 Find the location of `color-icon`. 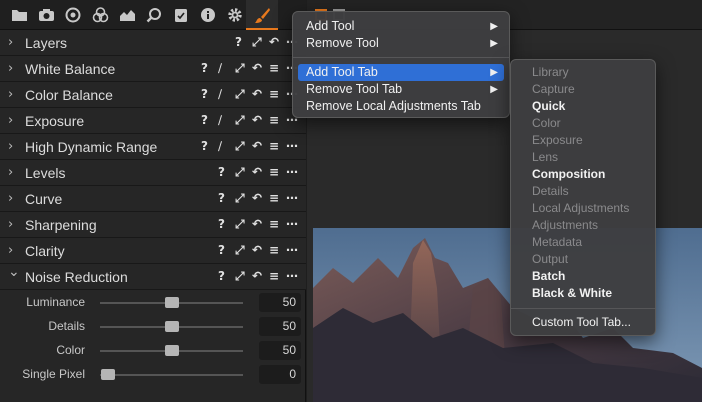

color-icon is located at coordinates (73, 15).